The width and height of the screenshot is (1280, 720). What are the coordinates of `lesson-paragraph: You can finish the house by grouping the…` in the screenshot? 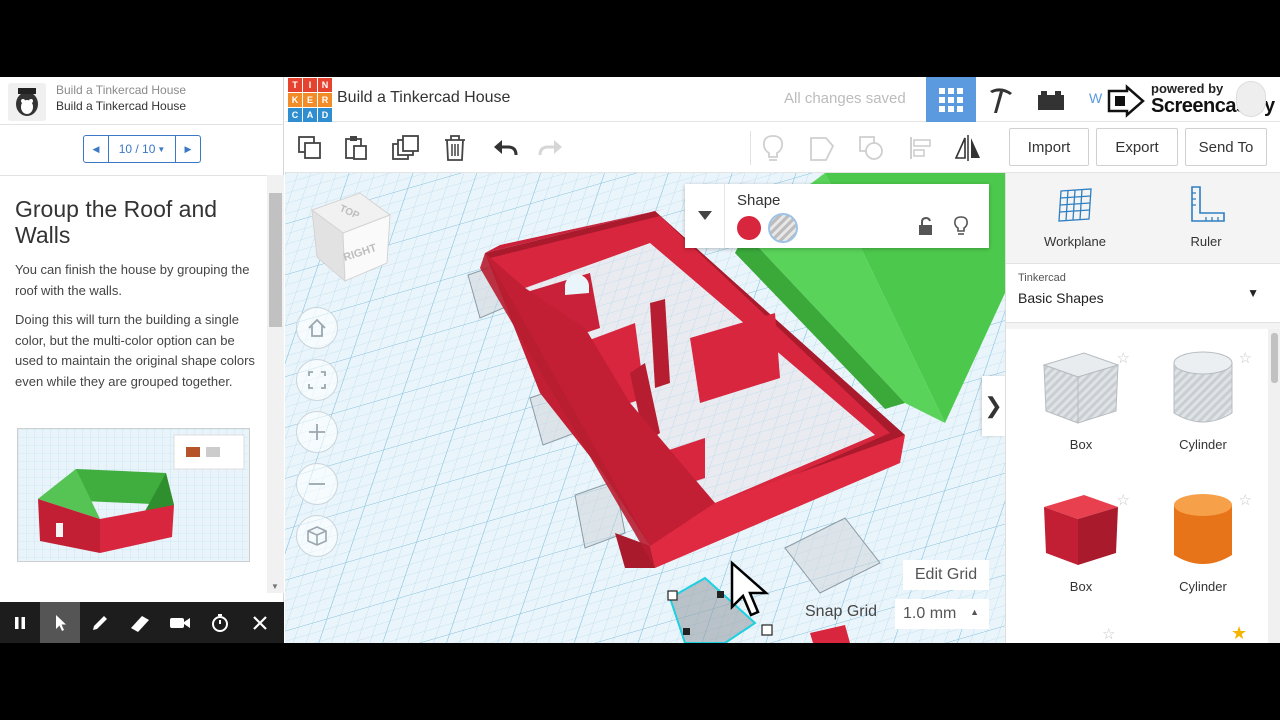 It's located at (132, 280).